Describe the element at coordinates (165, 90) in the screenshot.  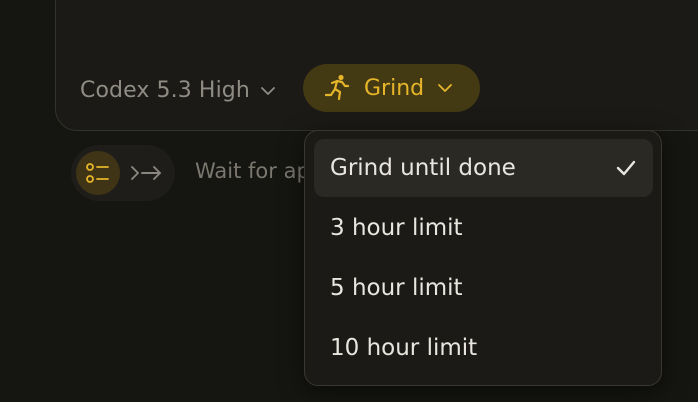
I see `model-selector-label: Codex 5.3 High` at that location.